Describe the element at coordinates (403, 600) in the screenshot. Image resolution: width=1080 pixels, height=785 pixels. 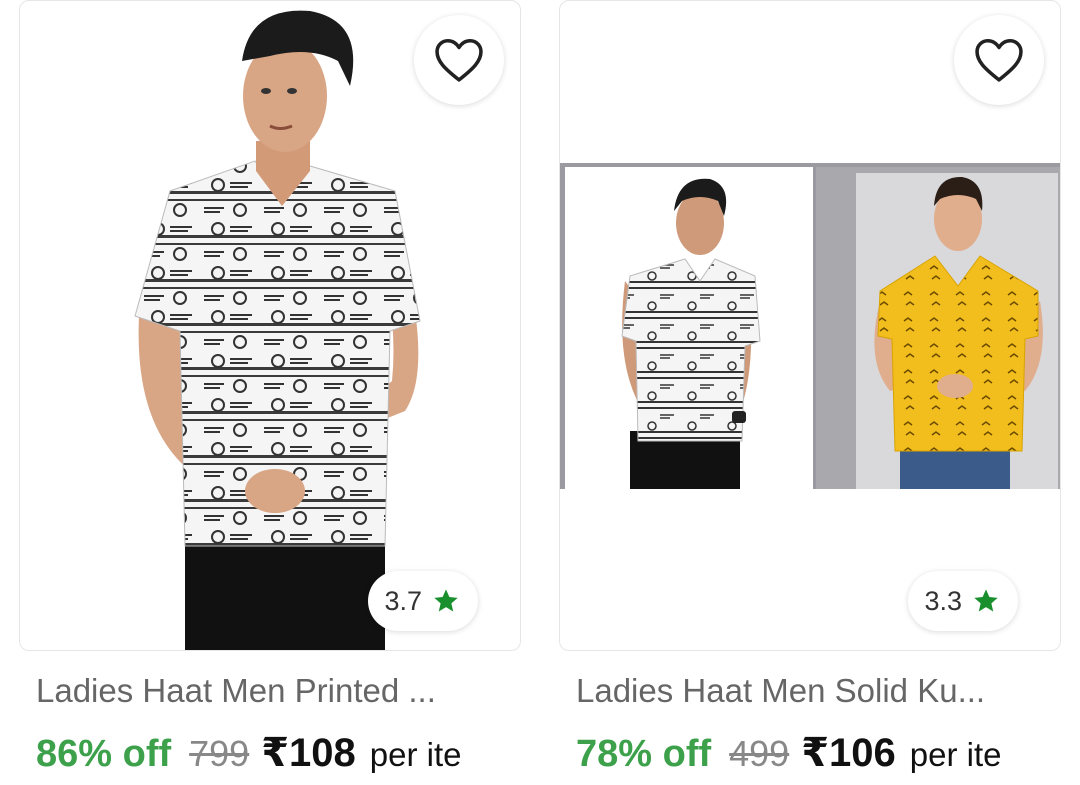
I see `rating-value: 3.7` at that location.